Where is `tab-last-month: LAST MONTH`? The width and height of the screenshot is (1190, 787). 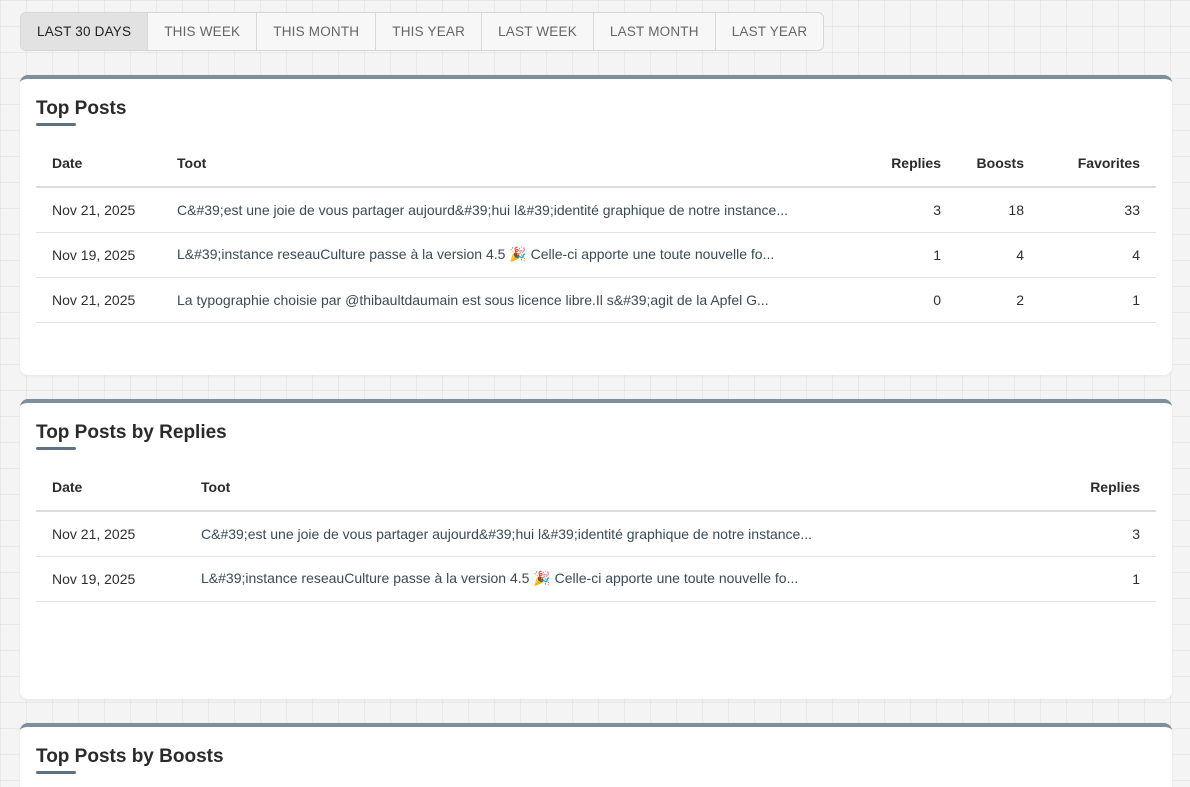
tab-last-month: LAST MONTH is located at coordinates (655, 31).